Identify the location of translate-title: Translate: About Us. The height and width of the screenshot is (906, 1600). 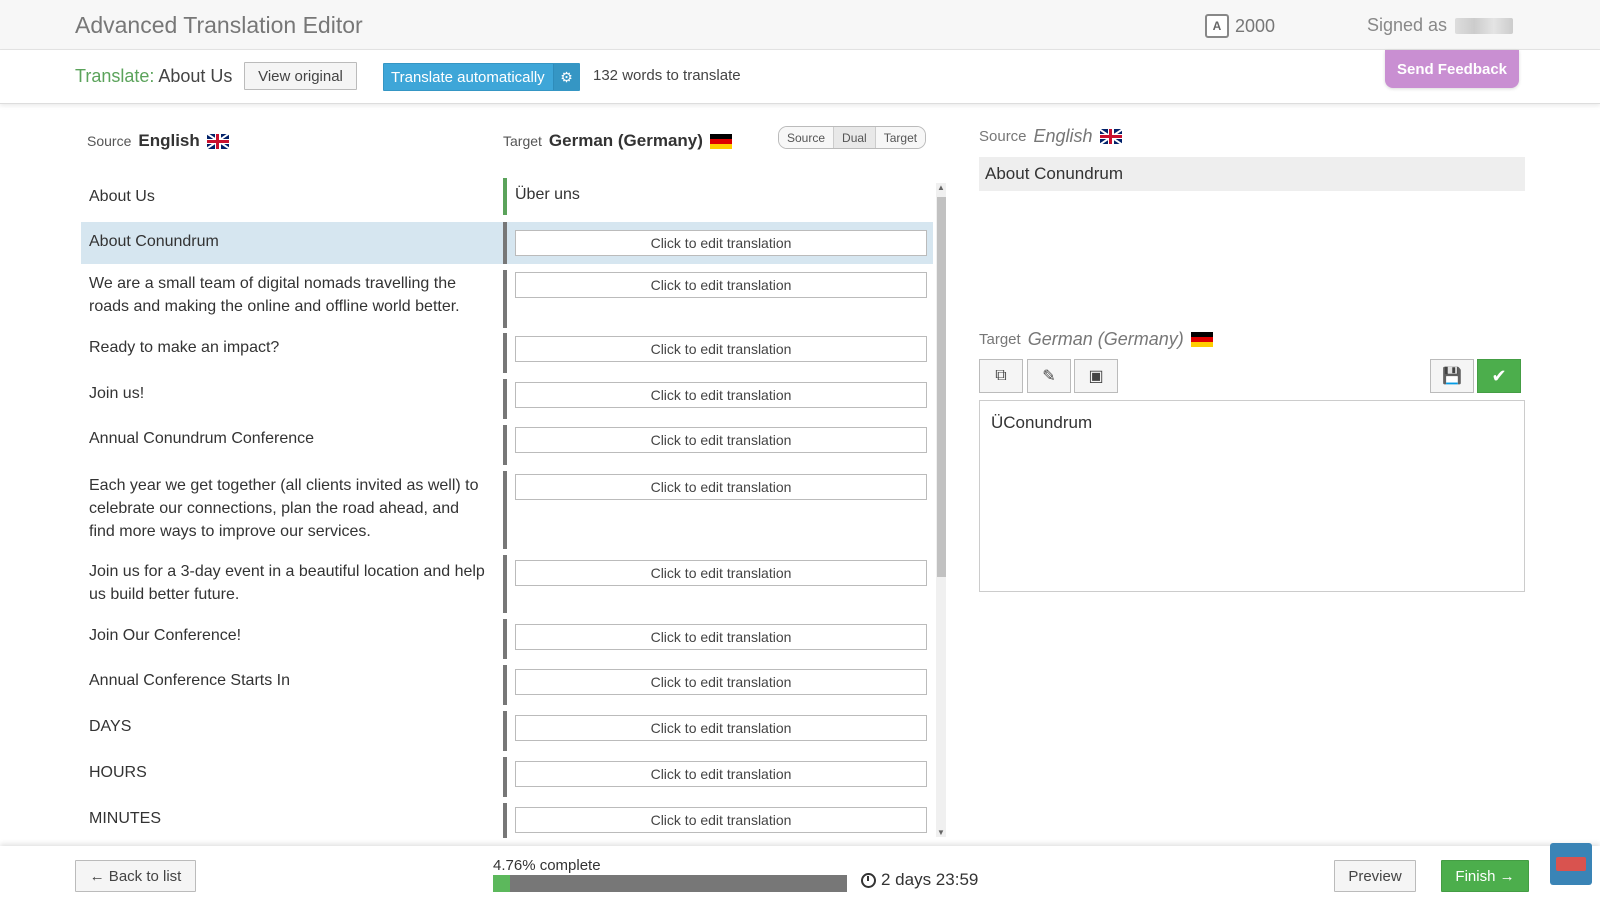
(153, 76).